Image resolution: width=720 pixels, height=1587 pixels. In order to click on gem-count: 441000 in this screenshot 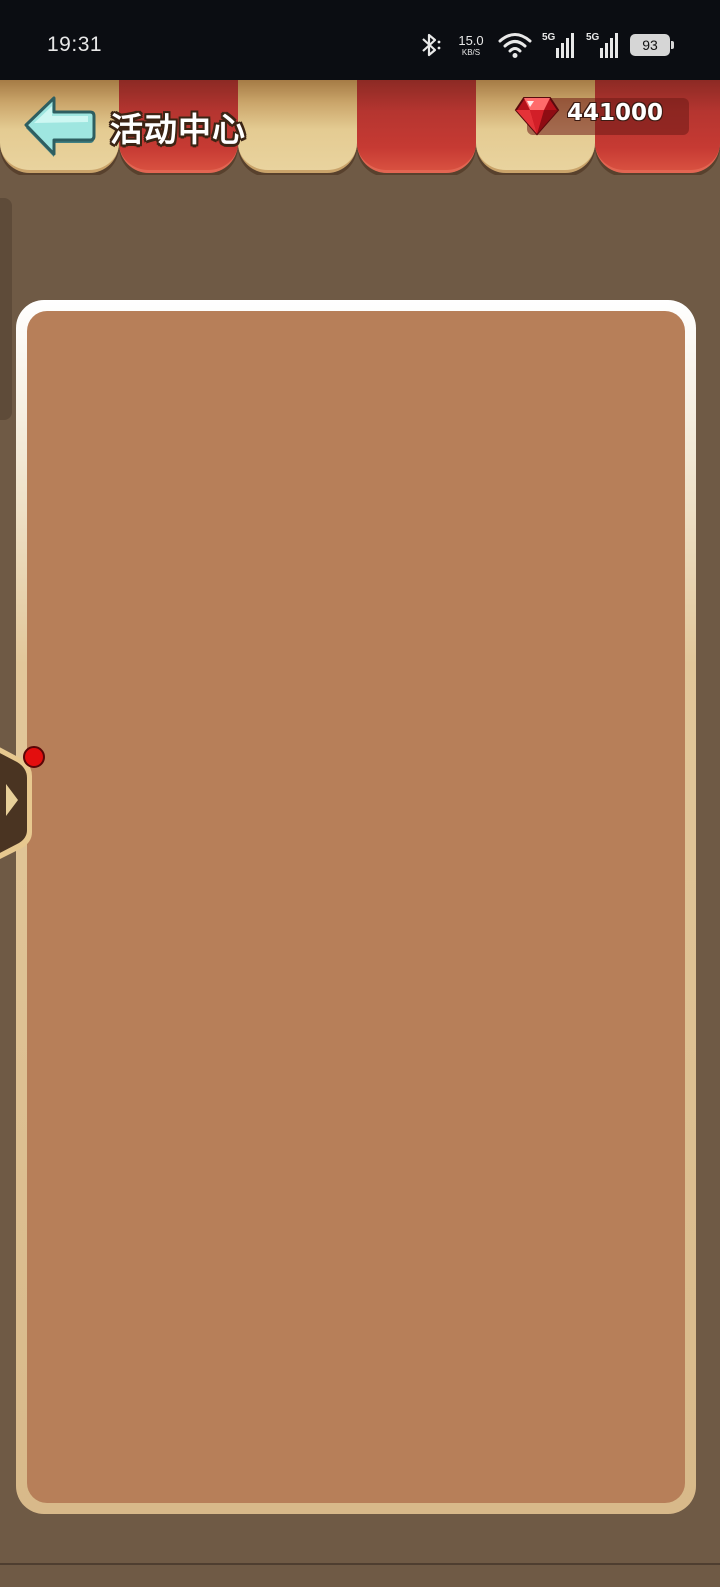, I will do `click(615, 113)`.